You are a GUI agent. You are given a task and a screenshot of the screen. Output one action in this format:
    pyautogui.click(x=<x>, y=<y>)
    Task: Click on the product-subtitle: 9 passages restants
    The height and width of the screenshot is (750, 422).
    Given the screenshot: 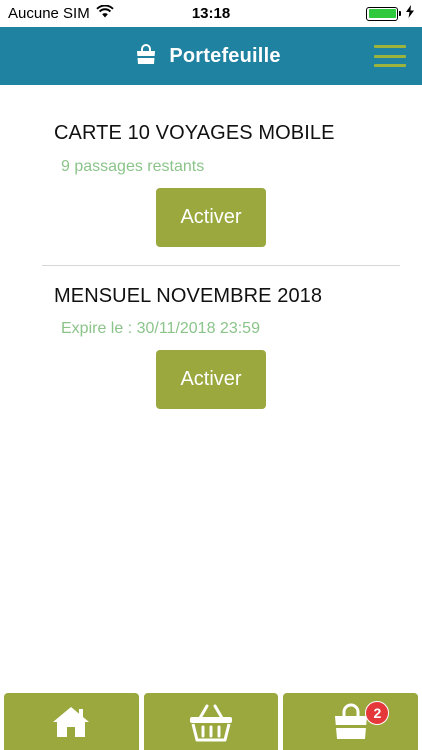 What is the action you would take?
    pyautogui.click(x=133, y=166)
    